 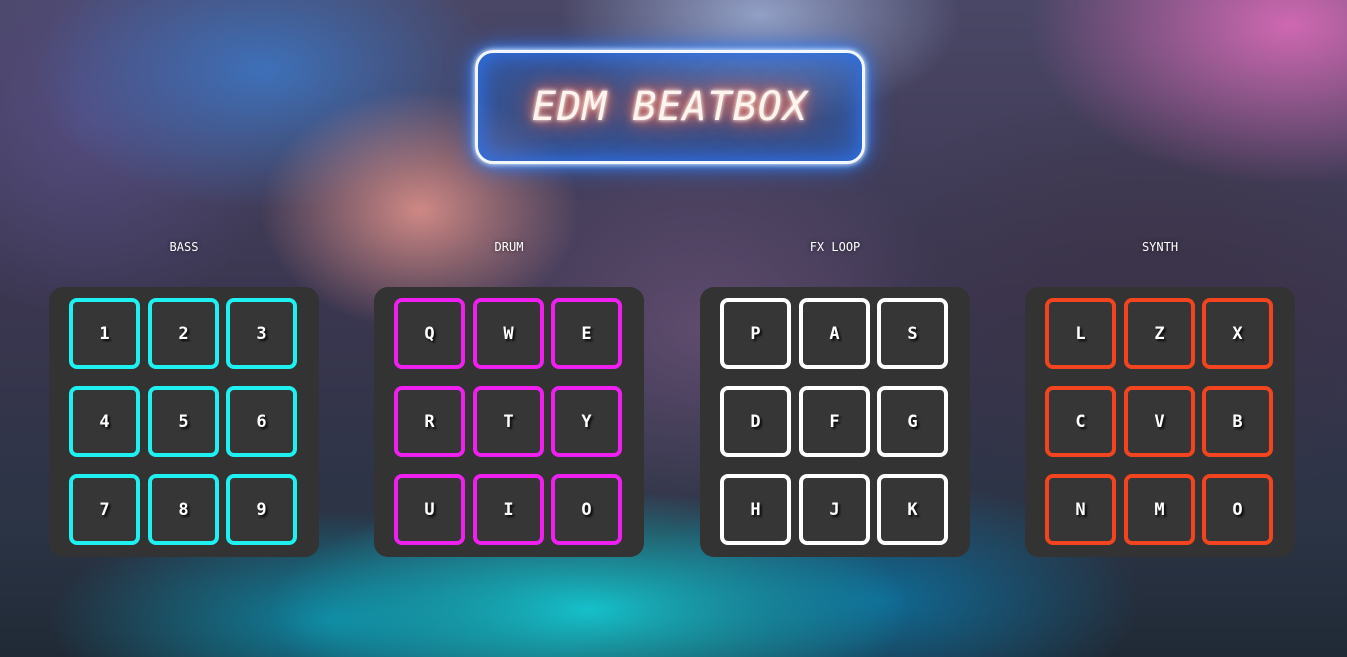 I want to click on bass-pad-5: 5, so click(x=183, y=421).